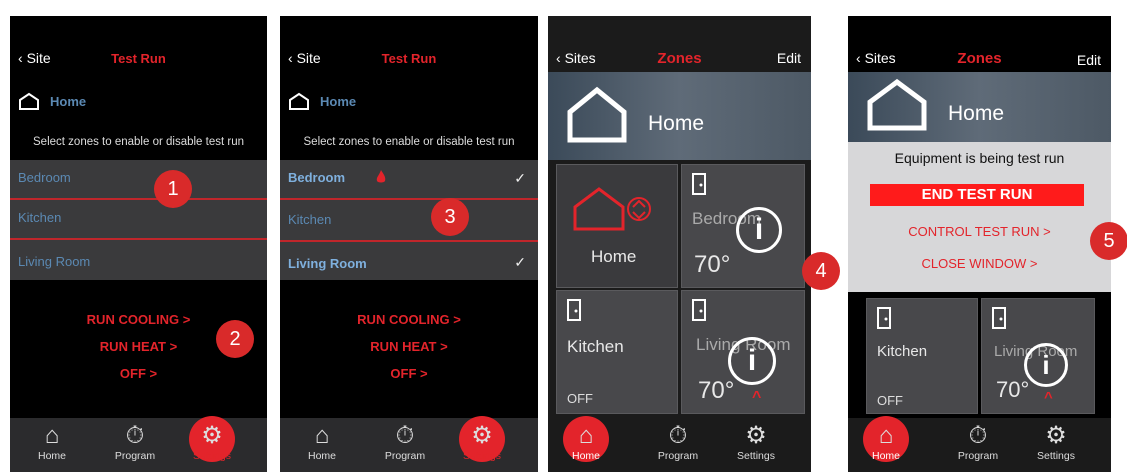 The width and height of the screenshot is (1127, 472). What do you see at coordinates (235, 339) in the screenshot?
I see `step-badge-2: 2` at bounding box center [235, 339].